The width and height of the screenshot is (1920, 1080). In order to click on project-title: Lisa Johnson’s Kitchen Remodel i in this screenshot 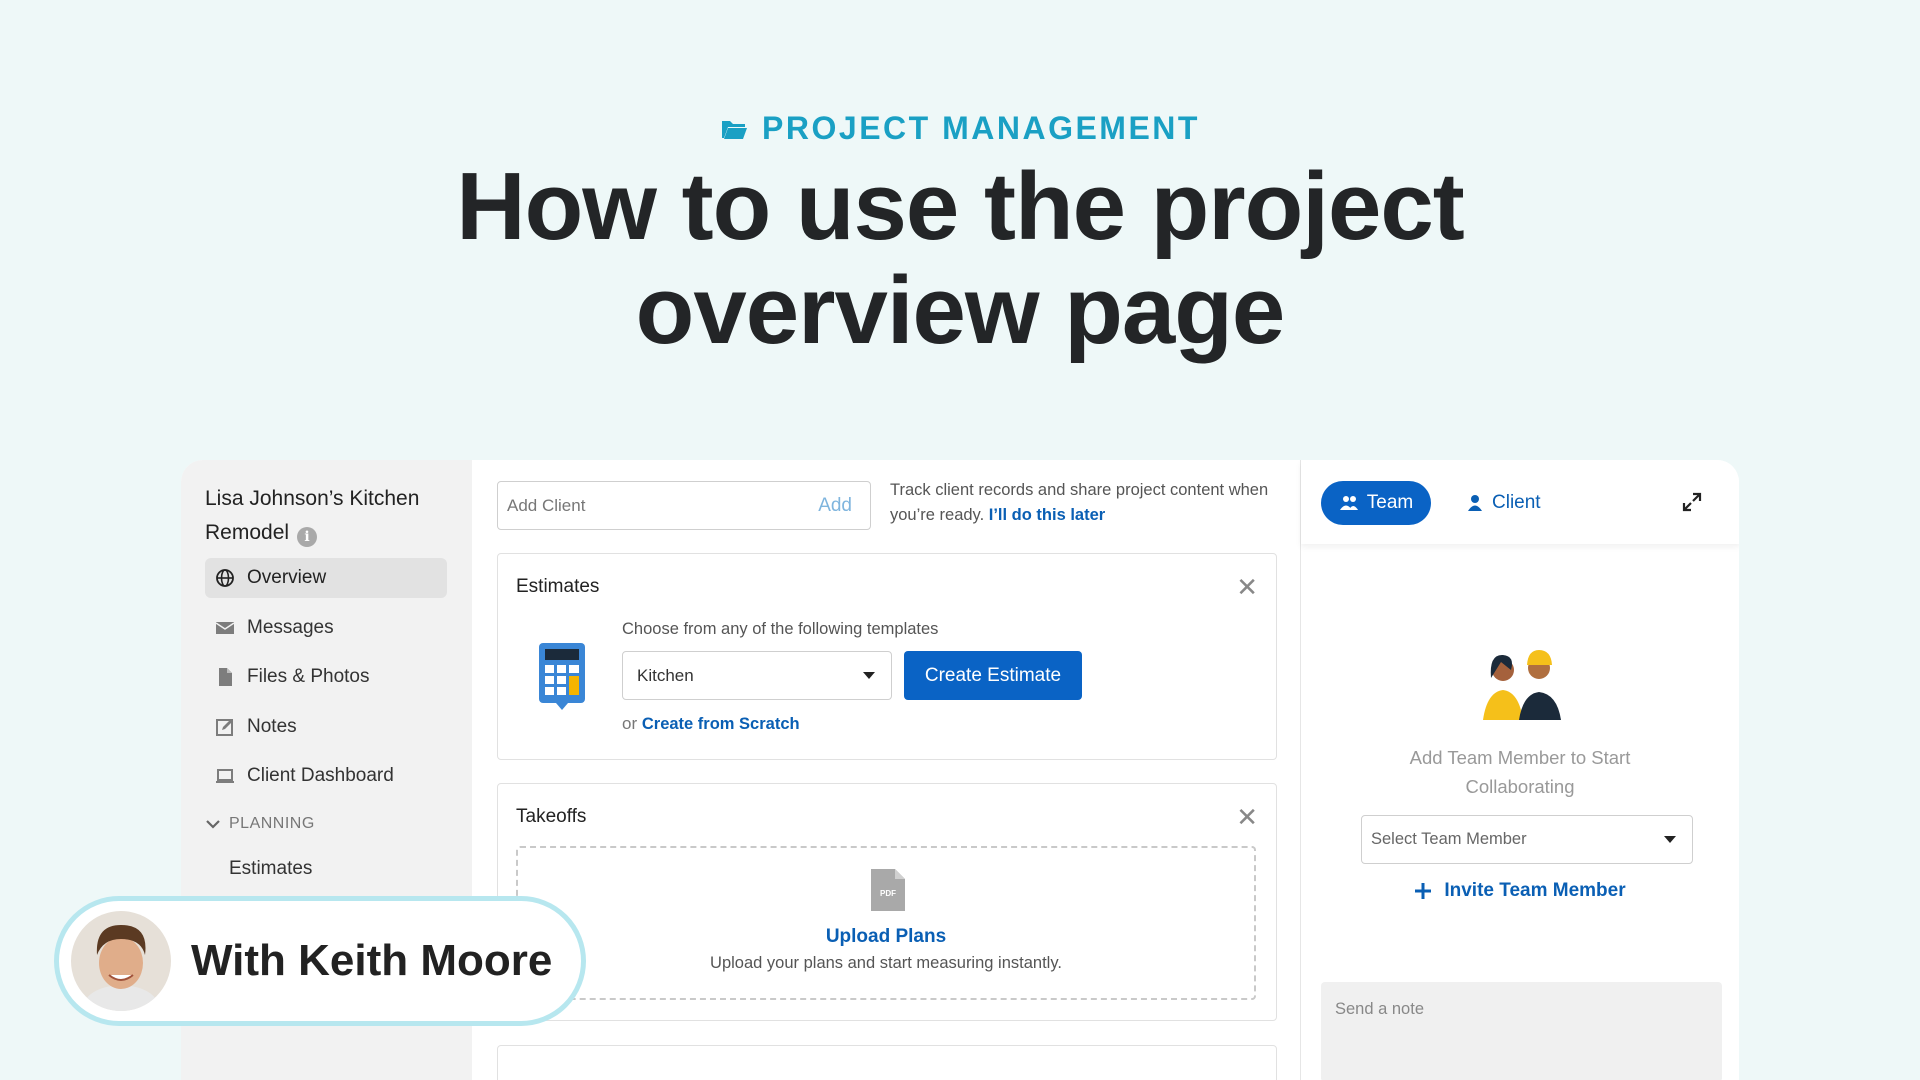, I will do `click(330, 516)`.